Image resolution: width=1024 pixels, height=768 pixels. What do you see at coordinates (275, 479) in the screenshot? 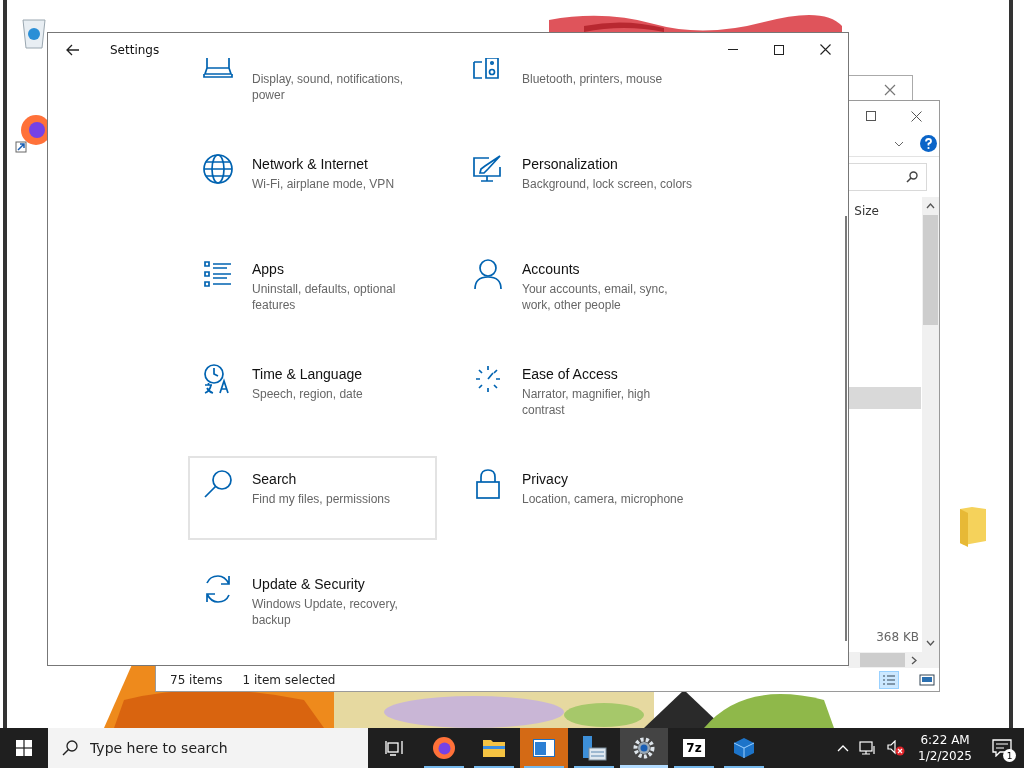
I see `tile-title: Search` at bounding box center [275, 479].